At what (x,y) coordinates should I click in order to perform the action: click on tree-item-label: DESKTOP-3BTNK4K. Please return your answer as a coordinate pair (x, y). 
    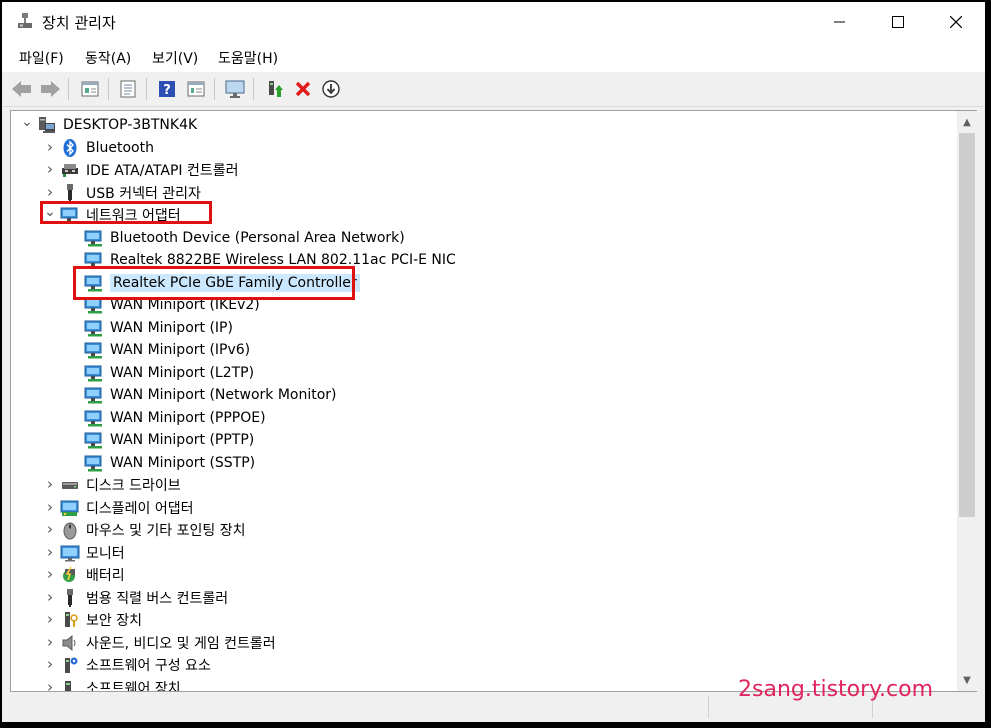
    Looking at the image, I should click on (130, 125).